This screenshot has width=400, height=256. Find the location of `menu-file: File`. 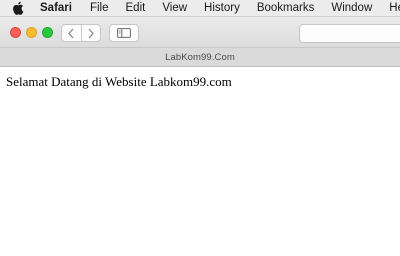

menu-file: File is located at coordinates (99, 8).